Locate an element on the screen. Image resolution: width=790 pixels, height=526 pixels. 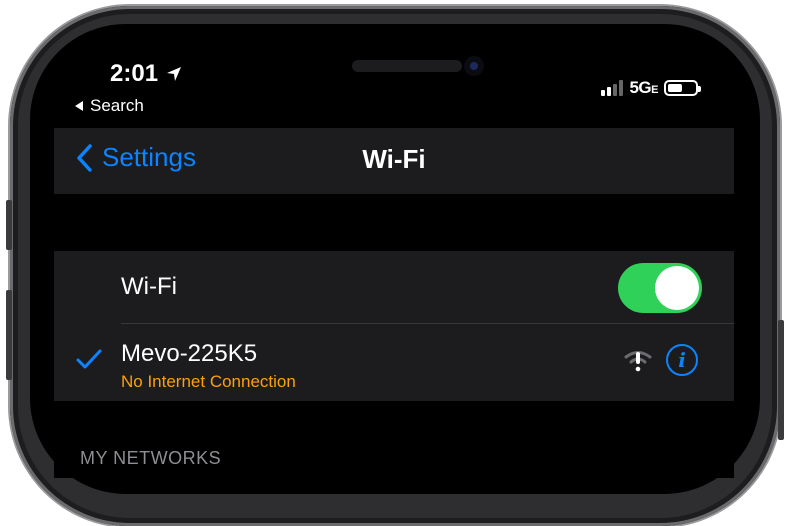
location-arrow-icon is located at coordinates (174, 74).